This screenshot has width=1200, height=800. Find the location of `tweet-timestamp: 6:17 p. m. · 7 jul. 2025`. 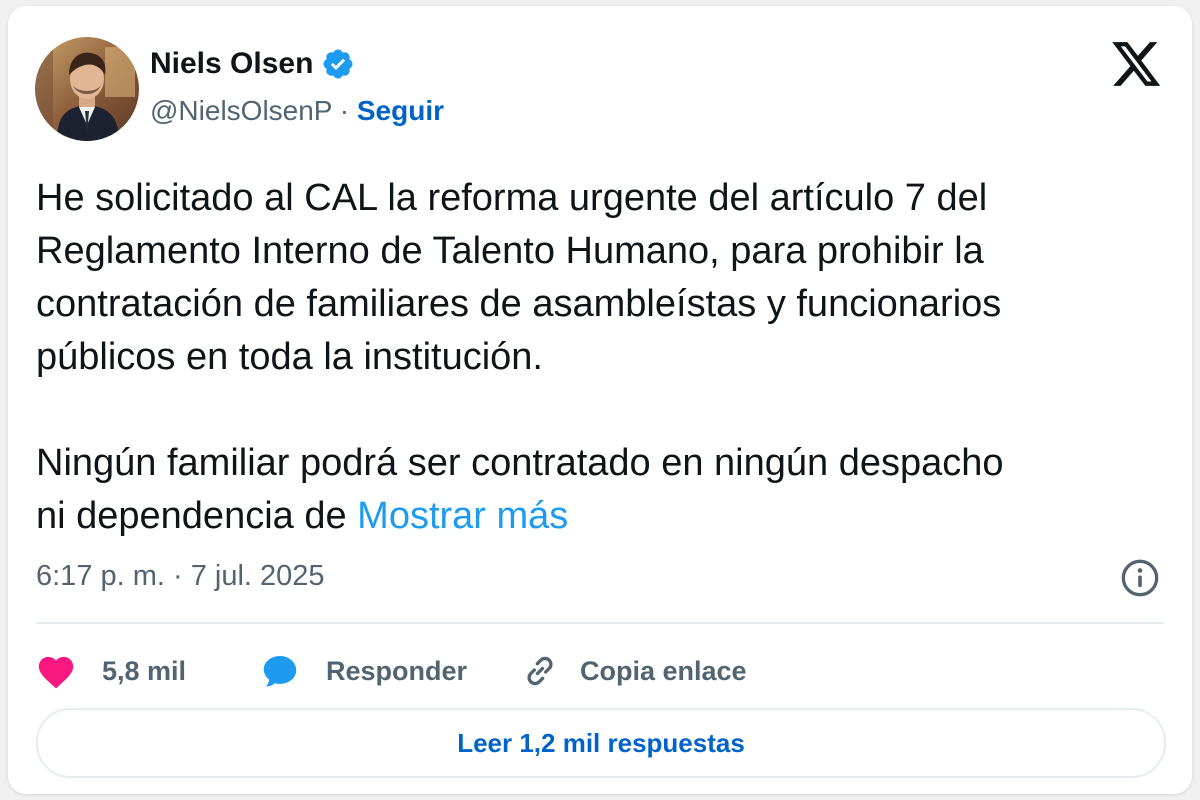

tweet-timestamp: 6:17 p. m. · 7 jul. 2025 is located at coordinates (180, 576).